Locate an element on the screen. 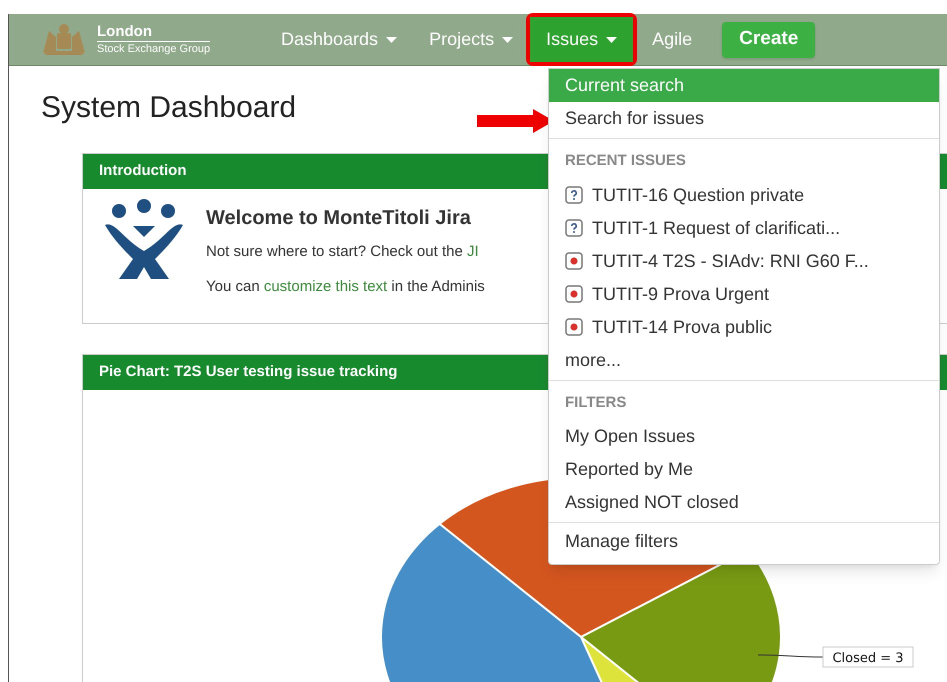 This screenshot has height=682, width=947. recent-issue-item: TUTIT-9 Prova Urgent is located at coordinates (744, 294).